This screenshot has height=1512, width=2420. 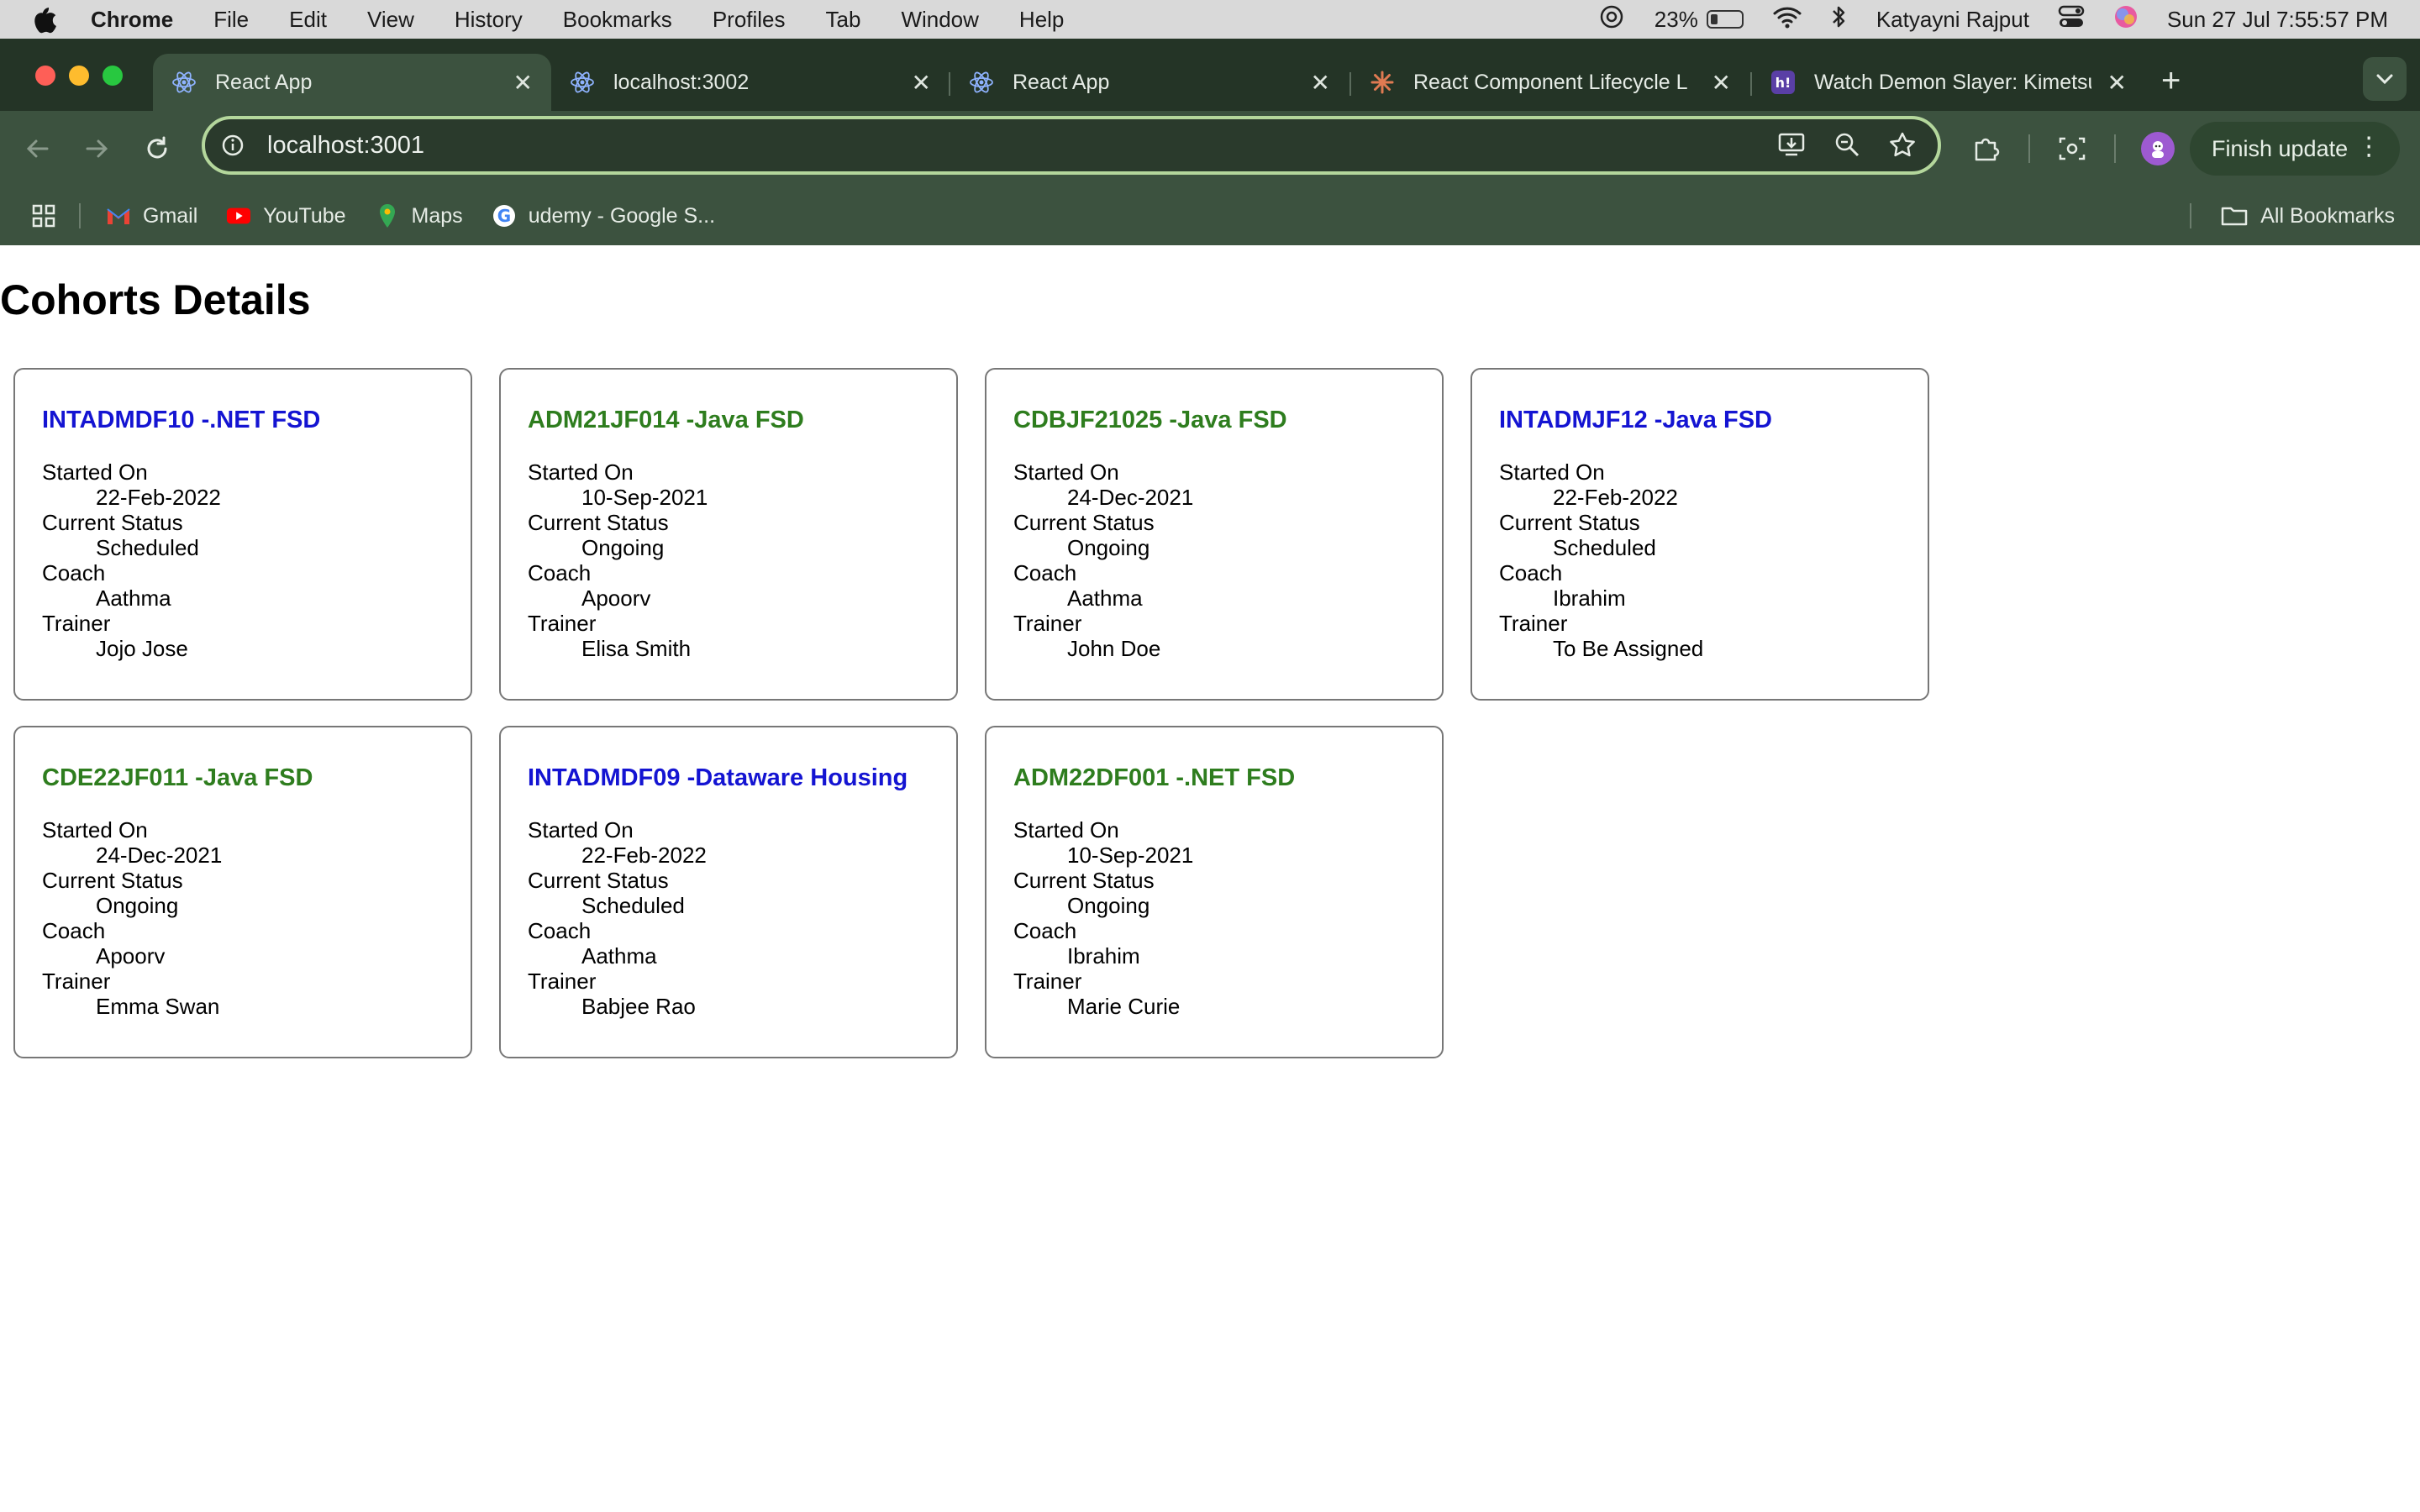 I want to click on bookmark-label: Gmail, so click(x=170, y=215).